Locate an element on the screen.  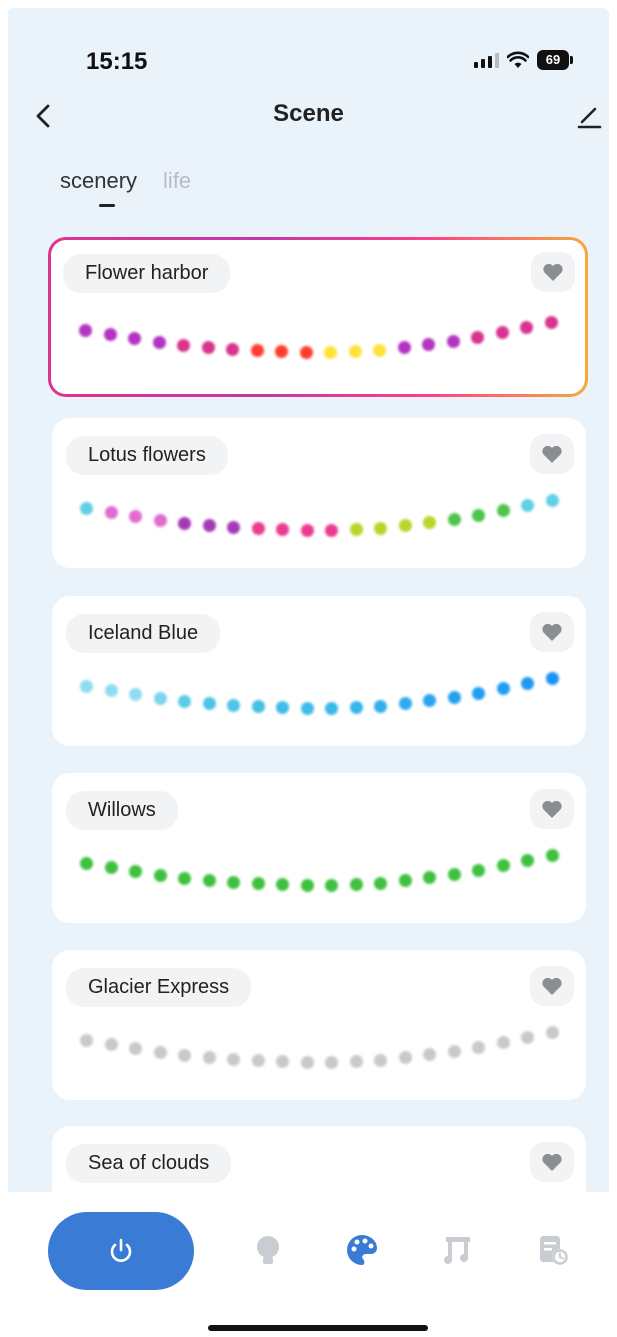
bottom-nav is located at coordinates (308, 1264).